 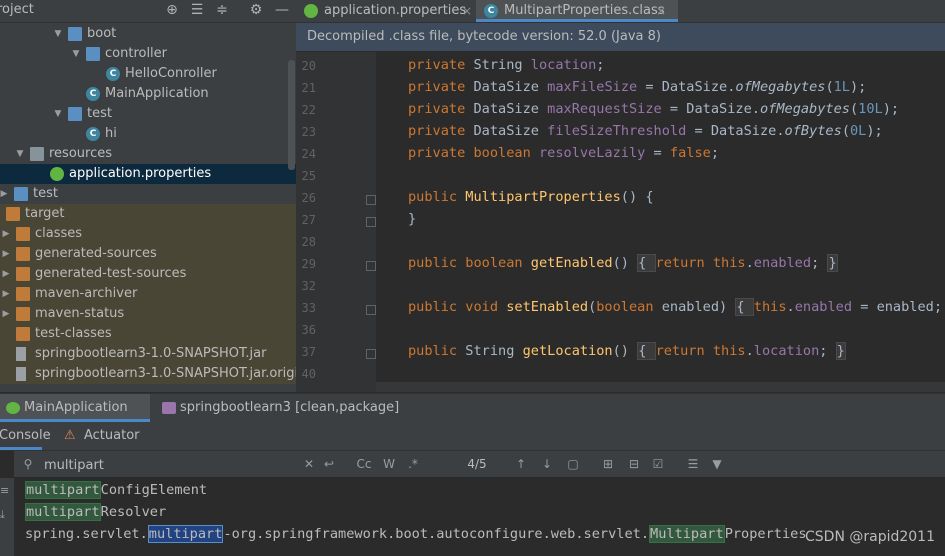 What do you see at coordinates (308, 308) in the screenshot?
I see `line-number: 33` at bounding box center [308, 308].